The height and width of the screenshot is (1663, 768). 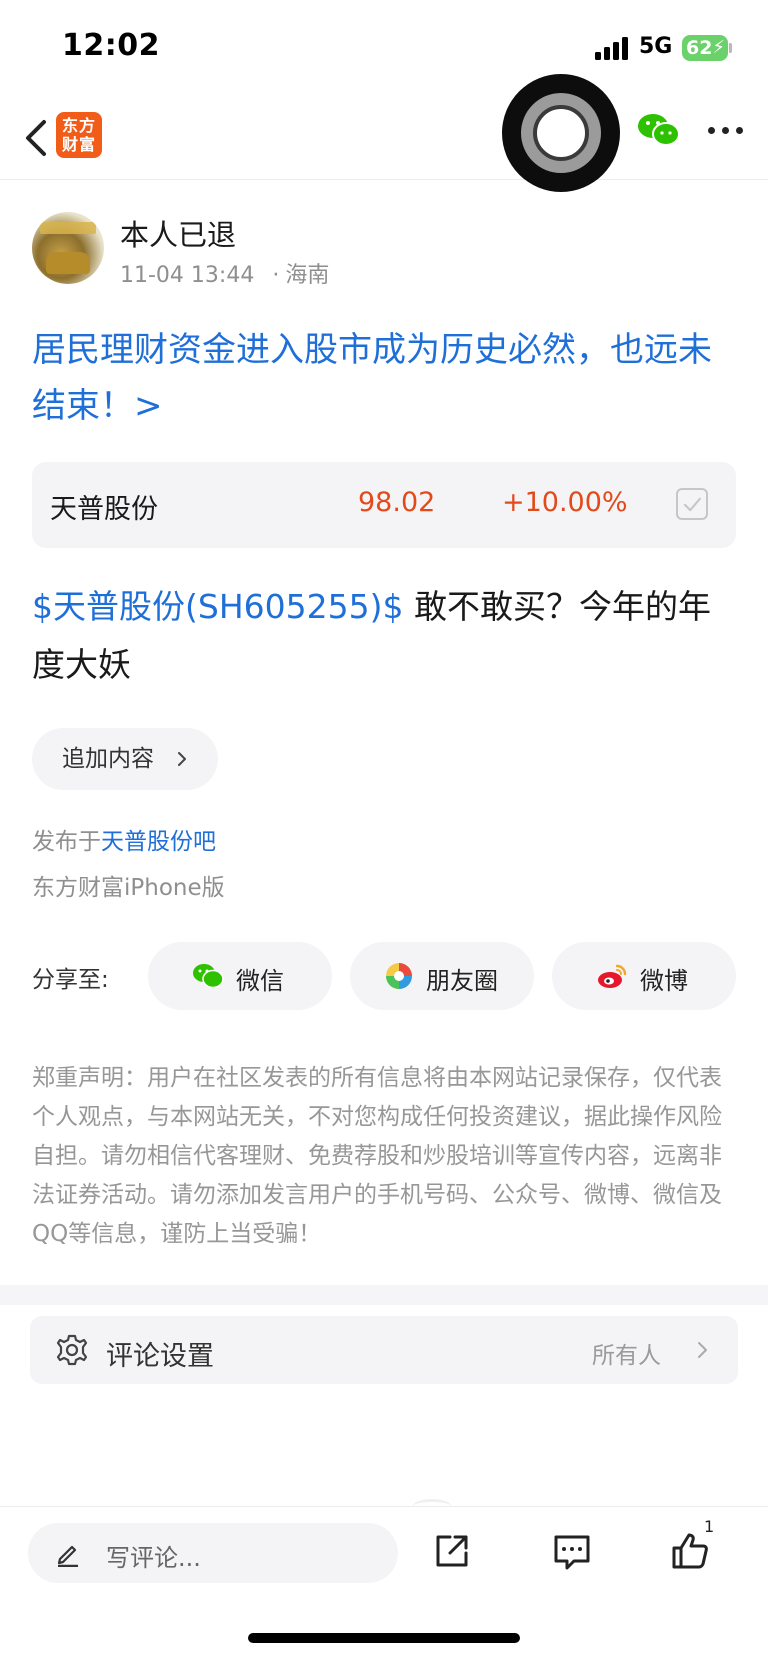 I want to click on app-logo: 东方 财富, so click(x=79, y=135).